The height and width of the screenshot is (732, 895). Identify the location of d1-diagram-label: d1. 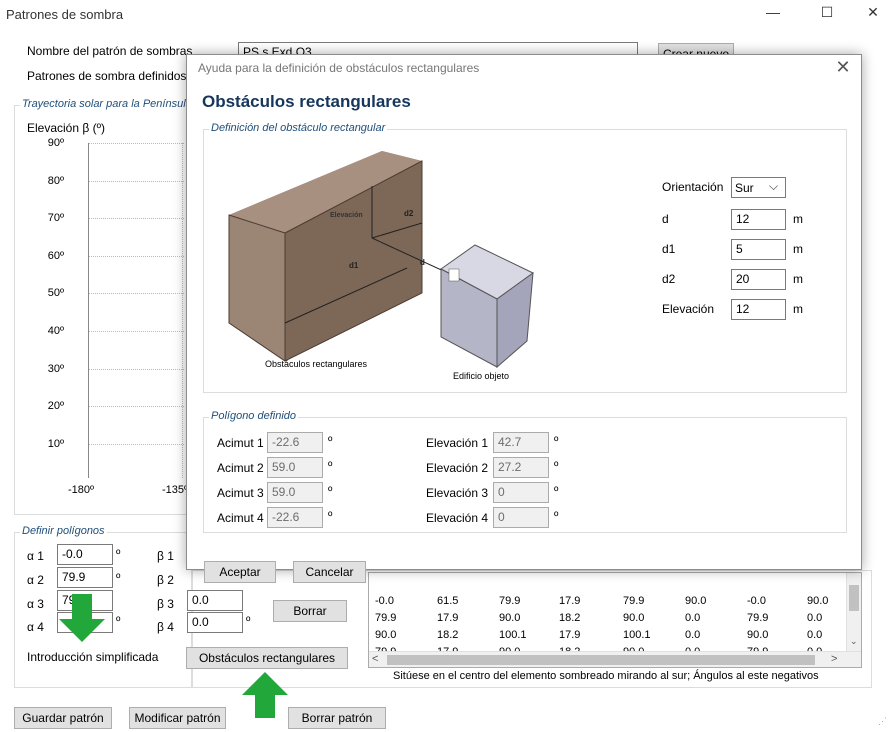
(354, 265).